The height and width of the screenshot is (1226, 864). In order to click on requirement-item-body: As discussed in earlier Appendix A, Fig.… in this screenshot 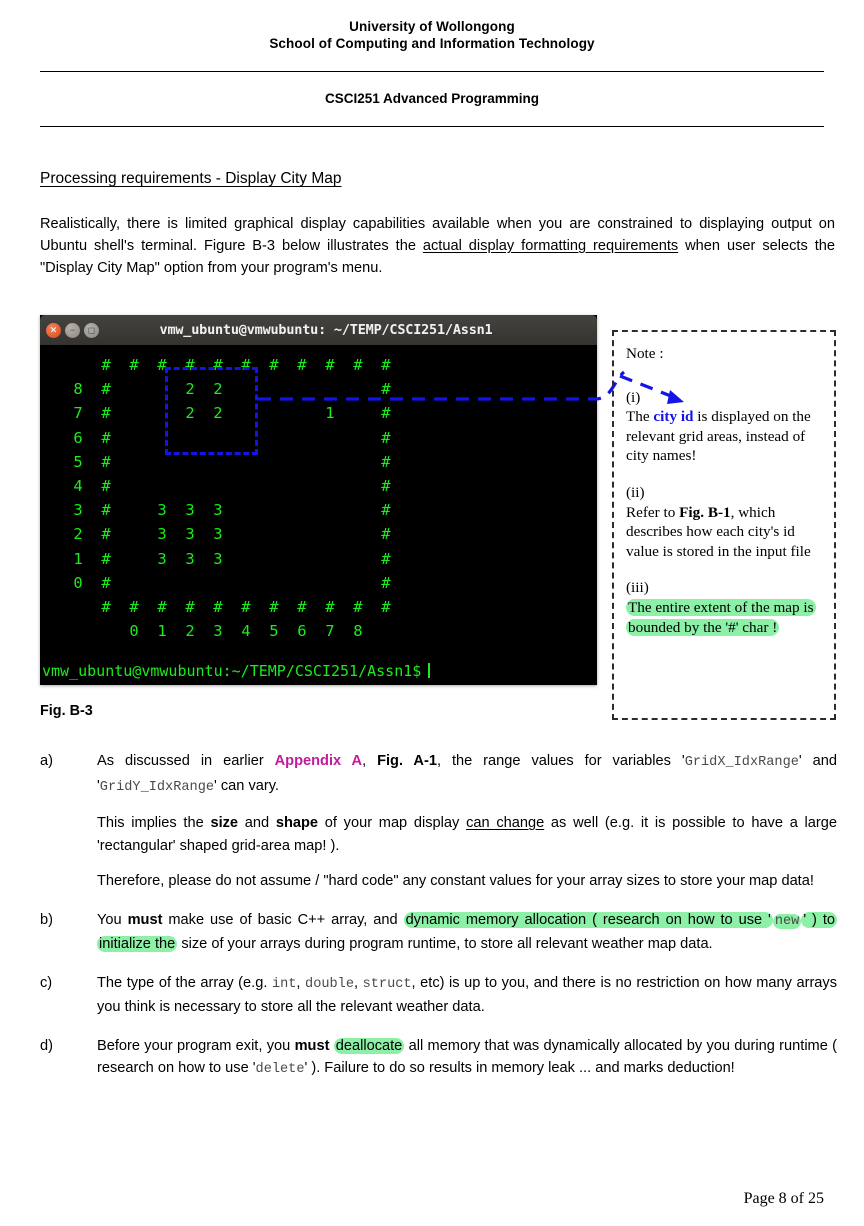, I will do `click(467, 821)`.